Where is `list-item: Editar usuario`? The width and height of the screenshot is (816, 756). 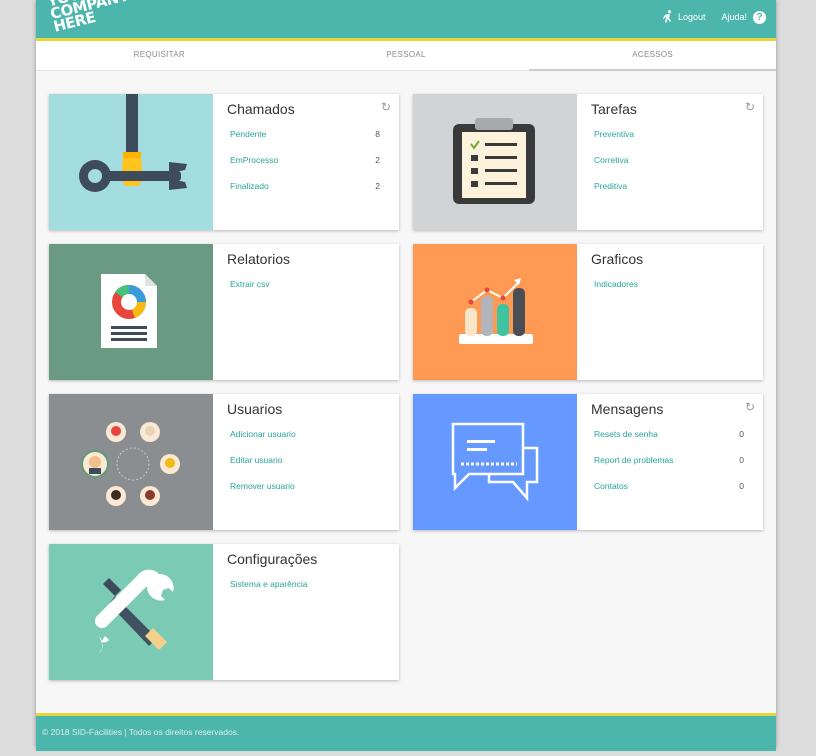 list-item: Editar usuario is located at coordinates (305, 468).